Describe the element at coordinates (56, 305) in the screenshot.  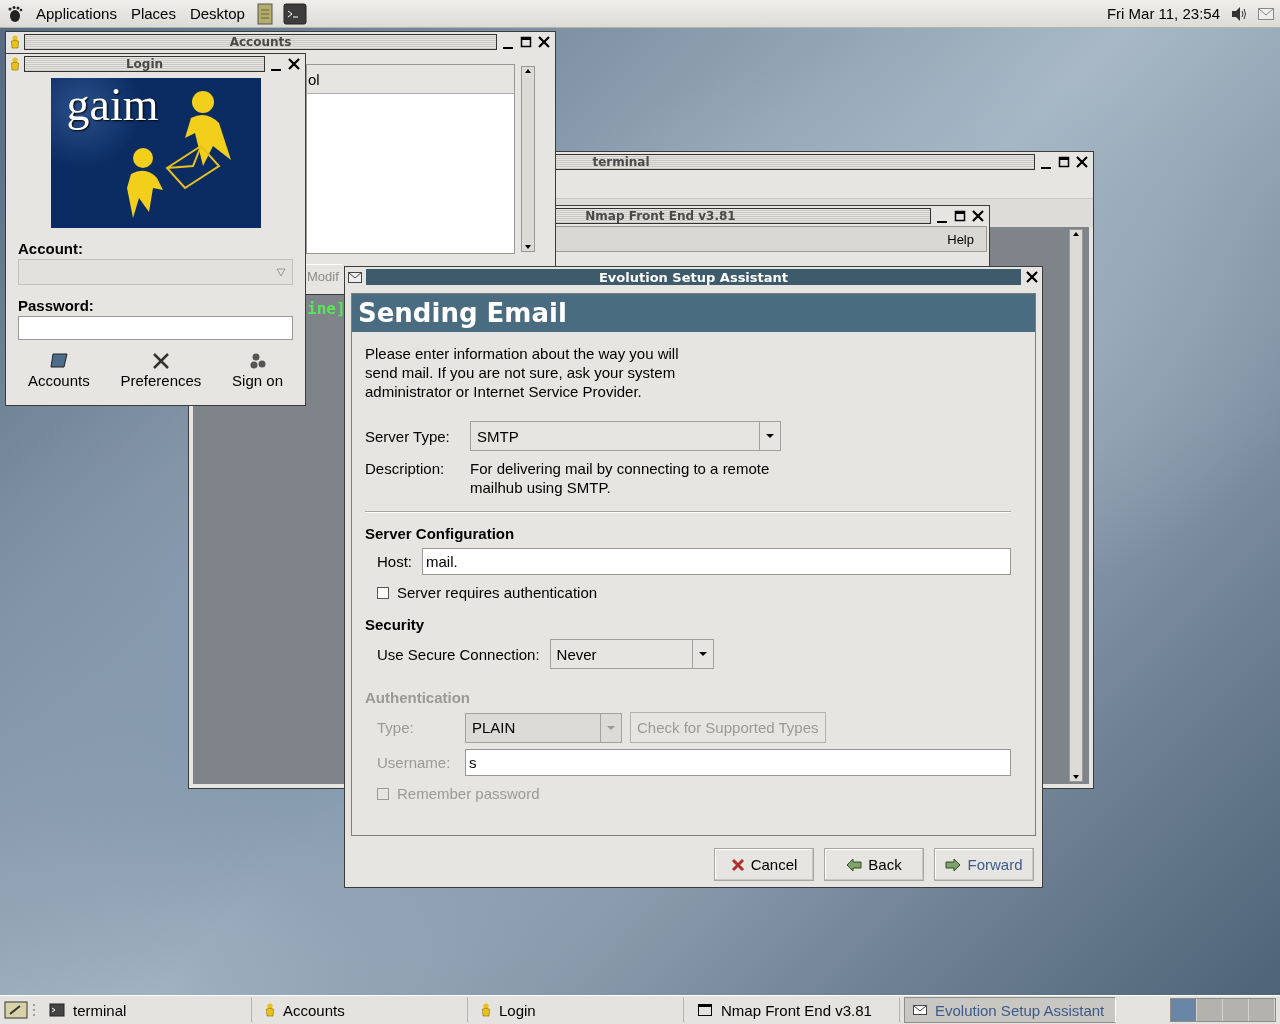
I see `field-label: Password:` at that location.